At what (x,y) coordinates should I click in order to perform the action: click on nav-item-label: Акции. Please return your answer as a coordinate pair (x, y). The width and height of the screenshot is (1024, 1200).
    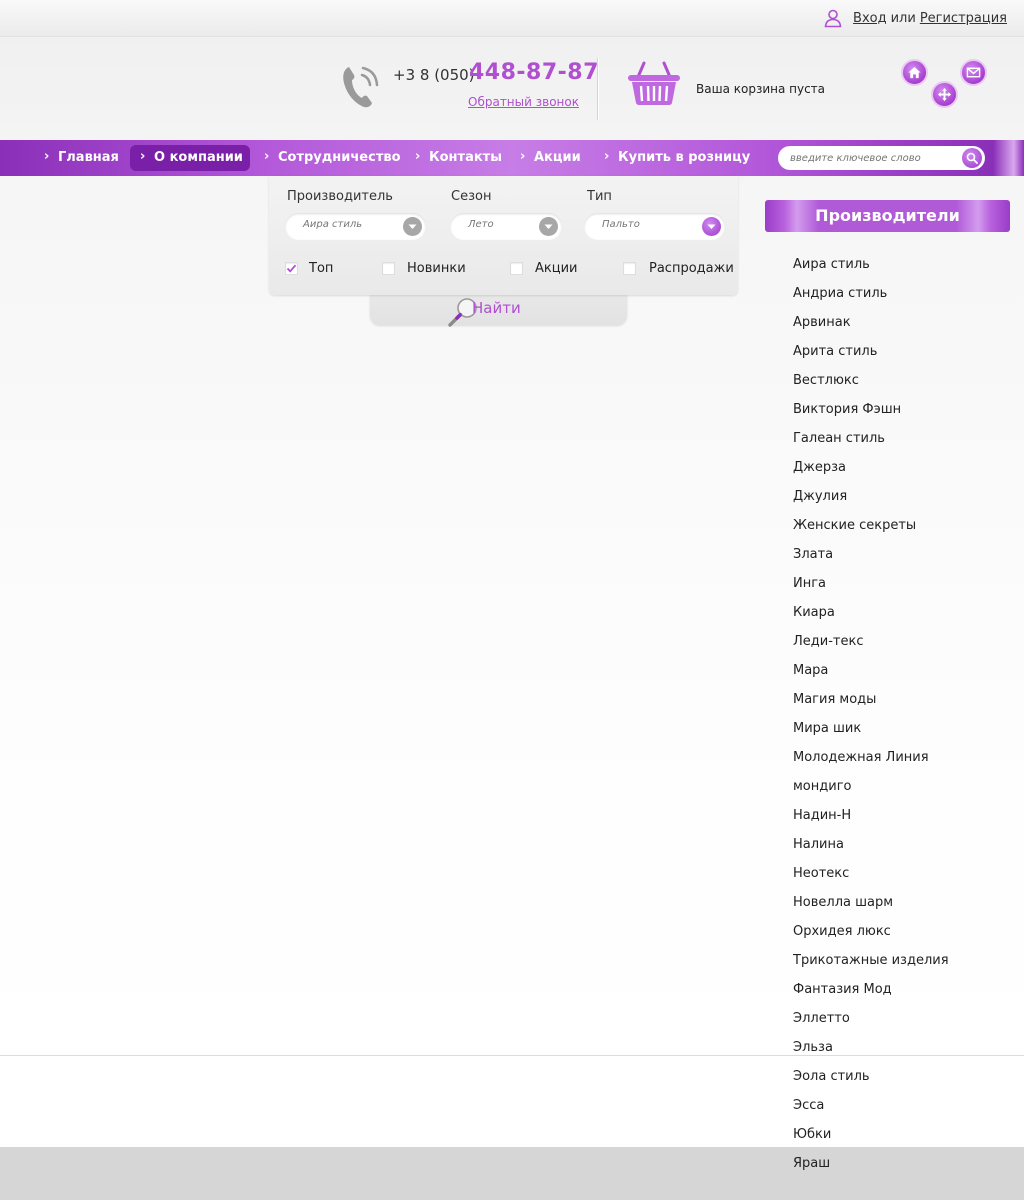
    Looking at the image, I should click on (557, 157).